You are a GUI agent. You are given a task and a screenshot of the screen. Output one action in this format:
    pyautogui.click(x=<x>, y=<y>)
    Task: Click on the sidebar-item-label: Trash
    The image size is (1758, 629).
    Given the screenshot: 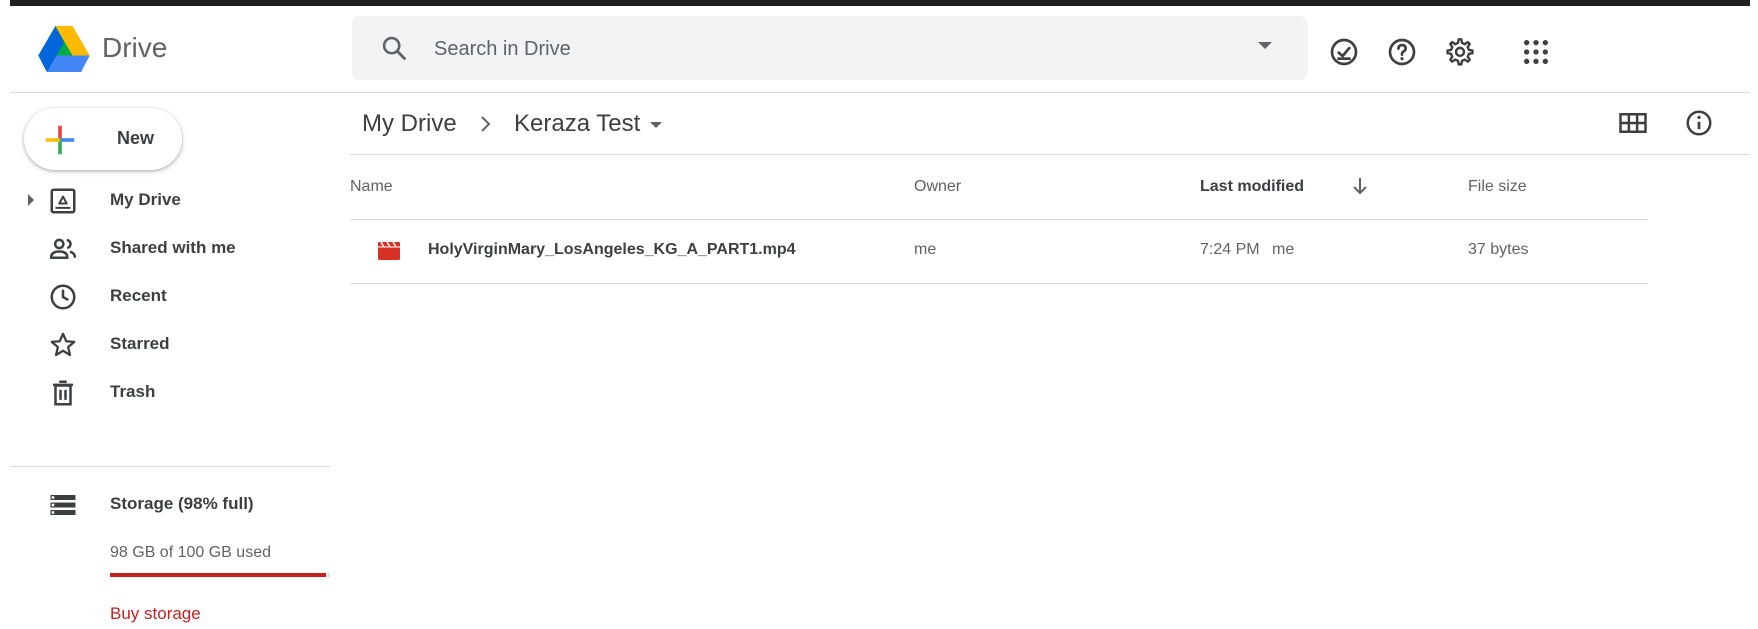 What is the action you would take?
    pyautogui.click(x=133, y=391)
    